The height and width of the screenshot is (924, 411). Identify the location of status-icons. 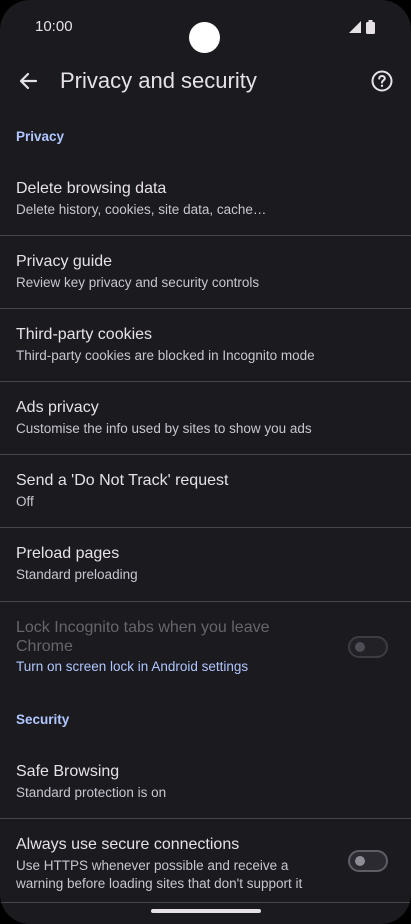
(361, 27).